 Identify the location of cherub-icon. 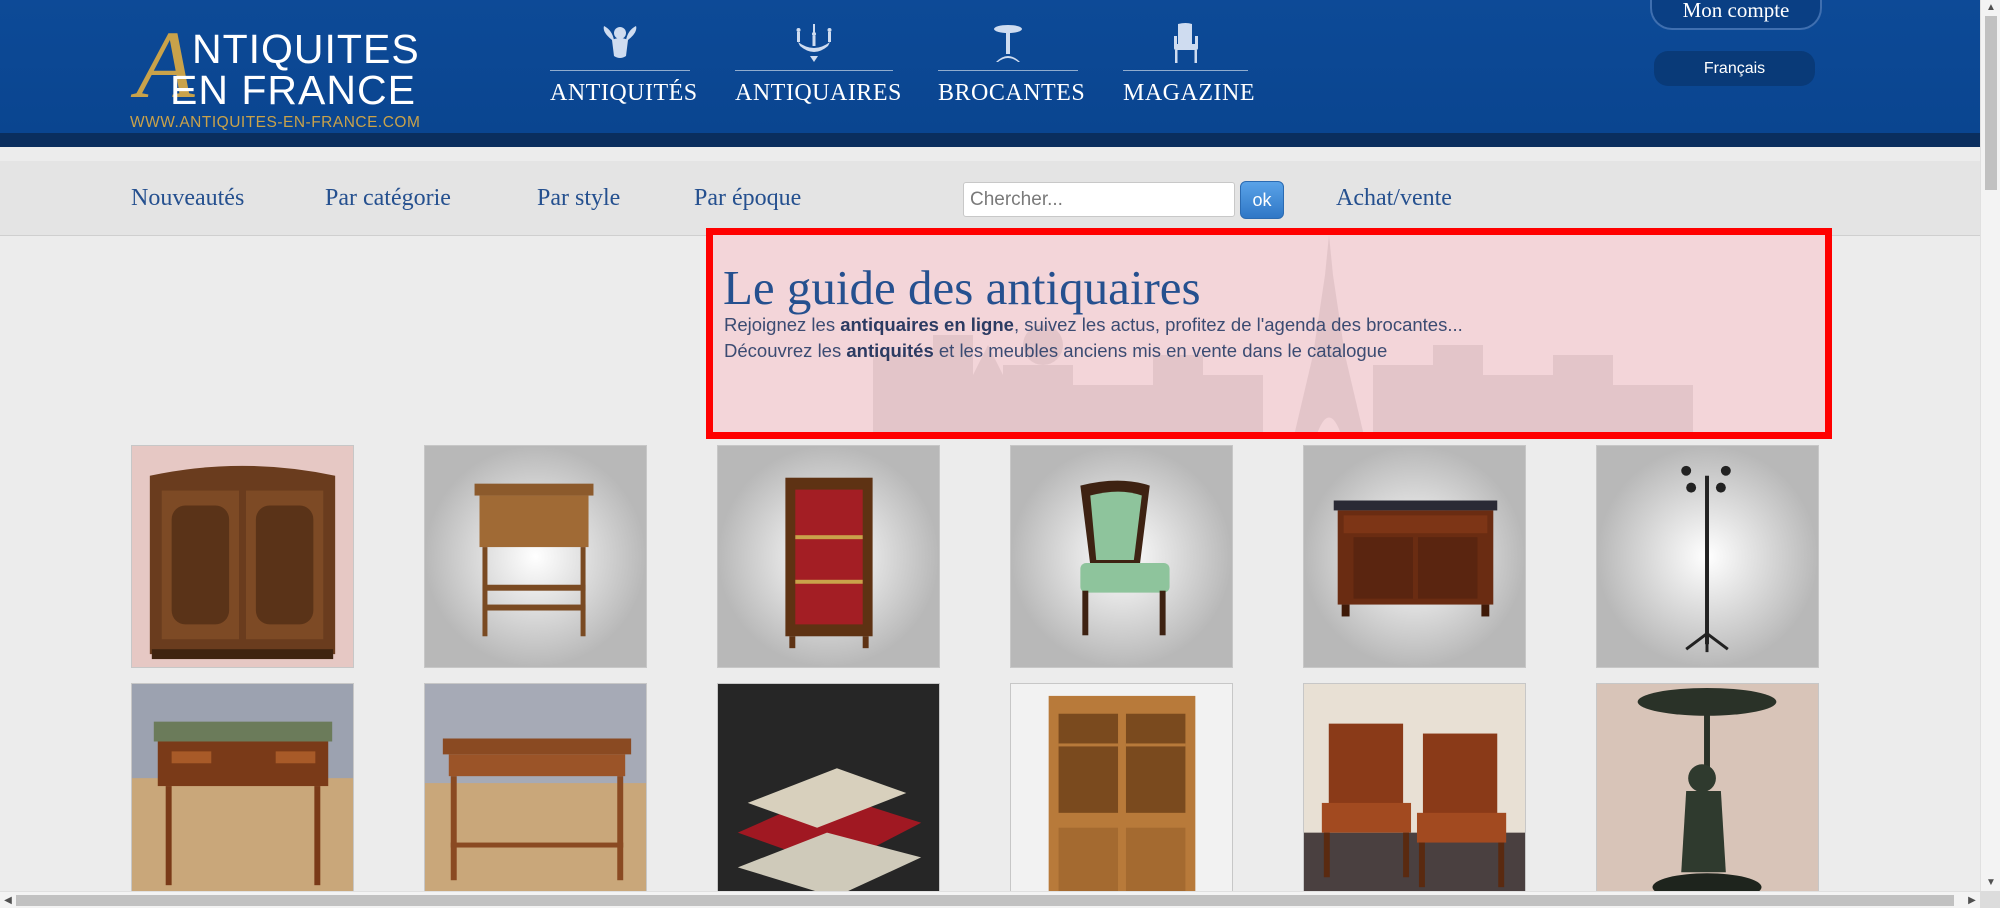
(620, 42).